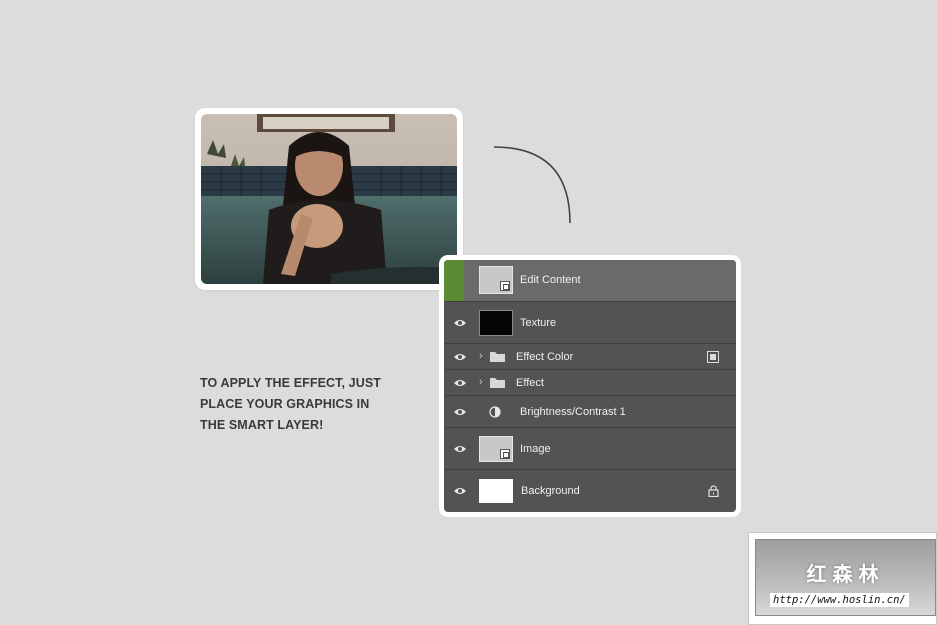 This screenshot has width=937, height=625. Describe the element at coordinates (713, 357) in the screenshot. I see `clipping-mask-icon` at that location.